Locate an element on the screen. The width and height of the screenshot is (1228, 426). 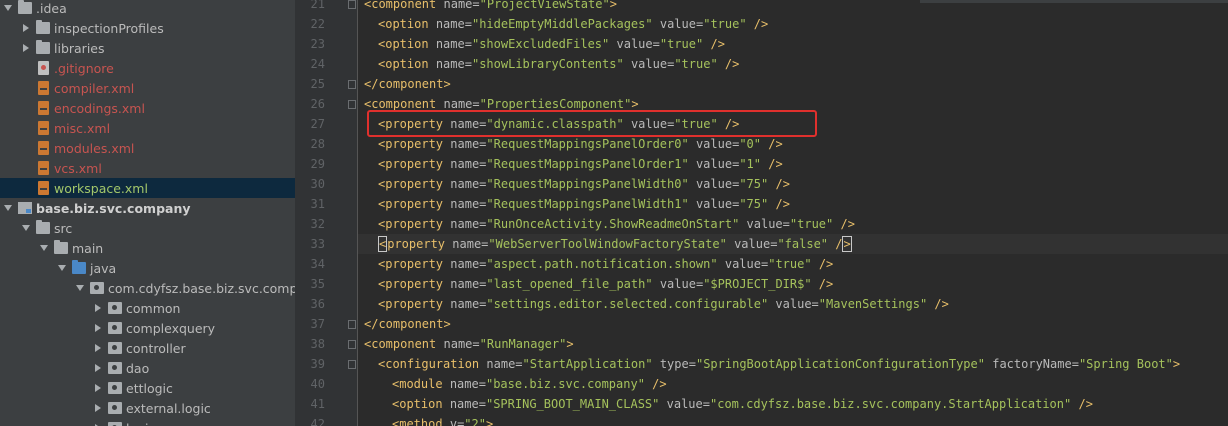
tree-item-base-biz-svc-company: base.biz.svc.company is located at coordinates (147, 208).